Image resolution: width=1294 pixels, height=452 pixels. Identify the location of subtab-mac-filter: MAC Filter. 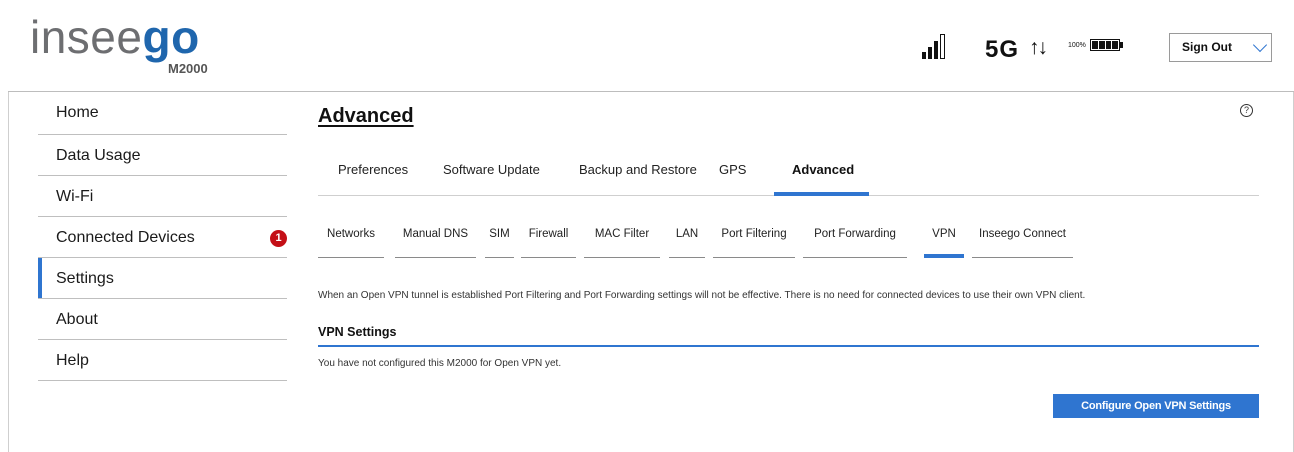
(622, 243).